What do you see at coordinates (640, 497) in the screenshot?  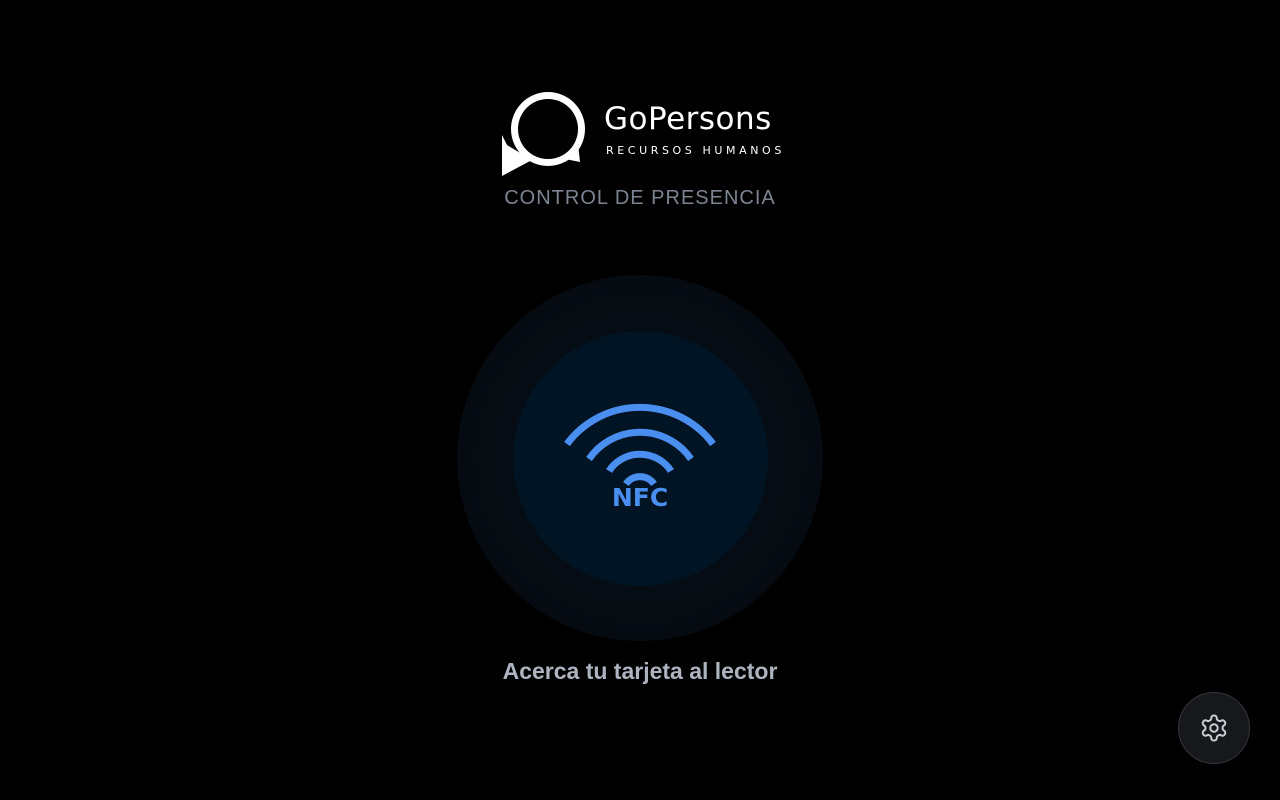 I see `nfc-label: NFC` at bounding box center [640, 497].